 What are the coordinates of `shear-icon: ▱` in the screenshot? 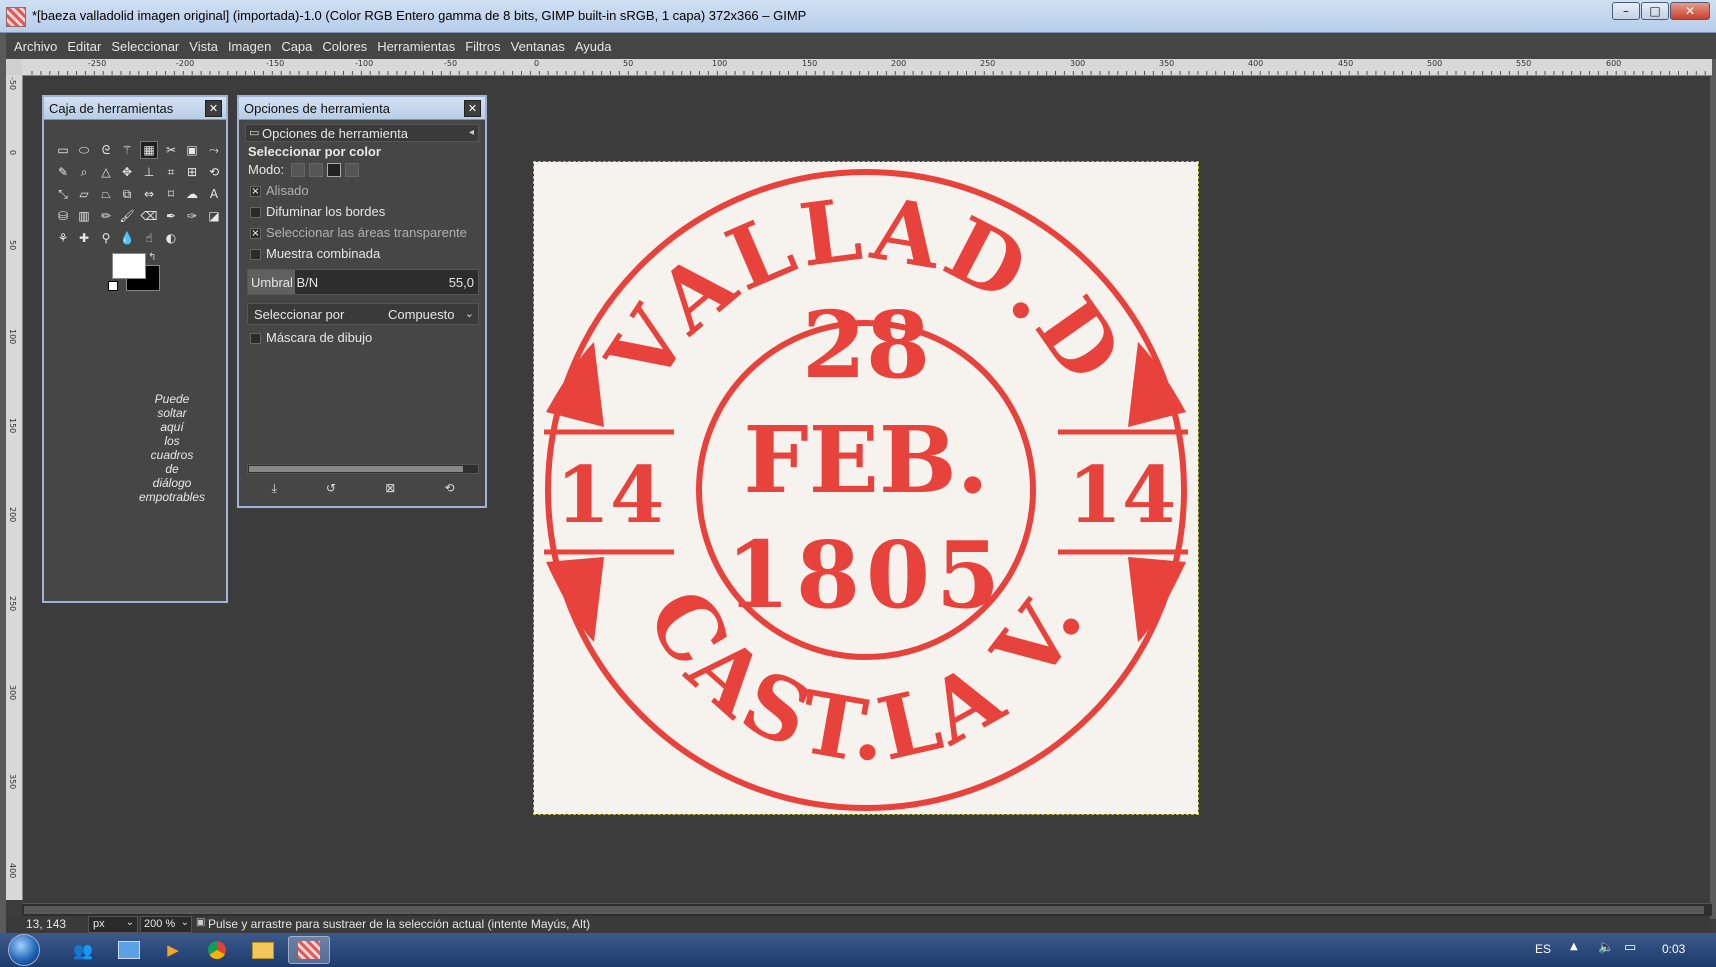 It's located at (84, 194).